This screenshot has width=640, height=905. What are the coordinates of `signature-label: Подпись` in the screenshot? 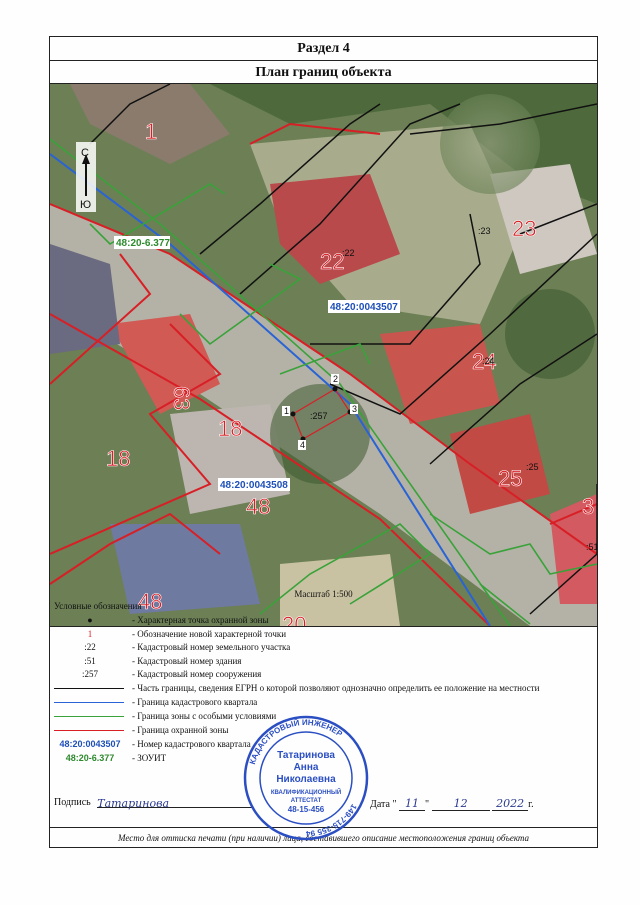 It's located at (72, 802).